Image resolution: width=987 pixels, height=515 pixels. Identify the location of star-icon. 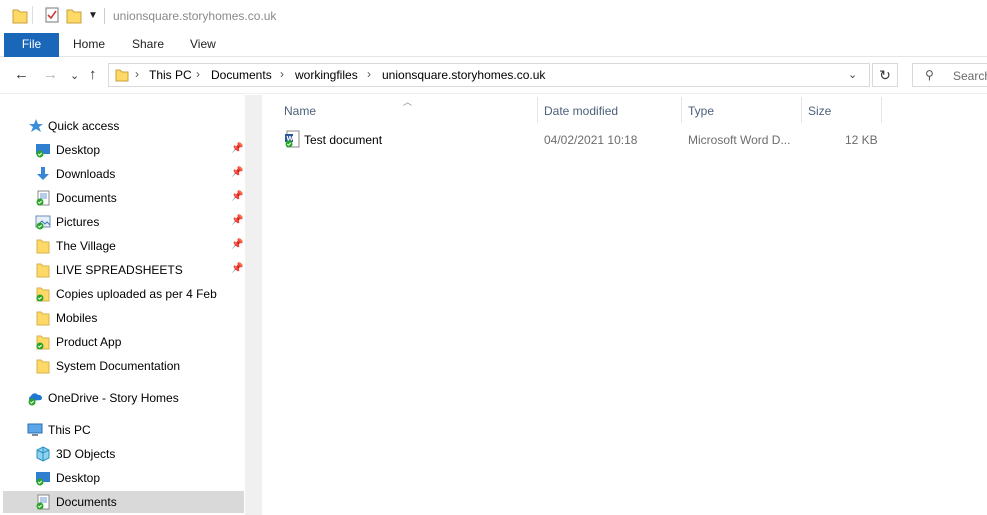
(36, 125).